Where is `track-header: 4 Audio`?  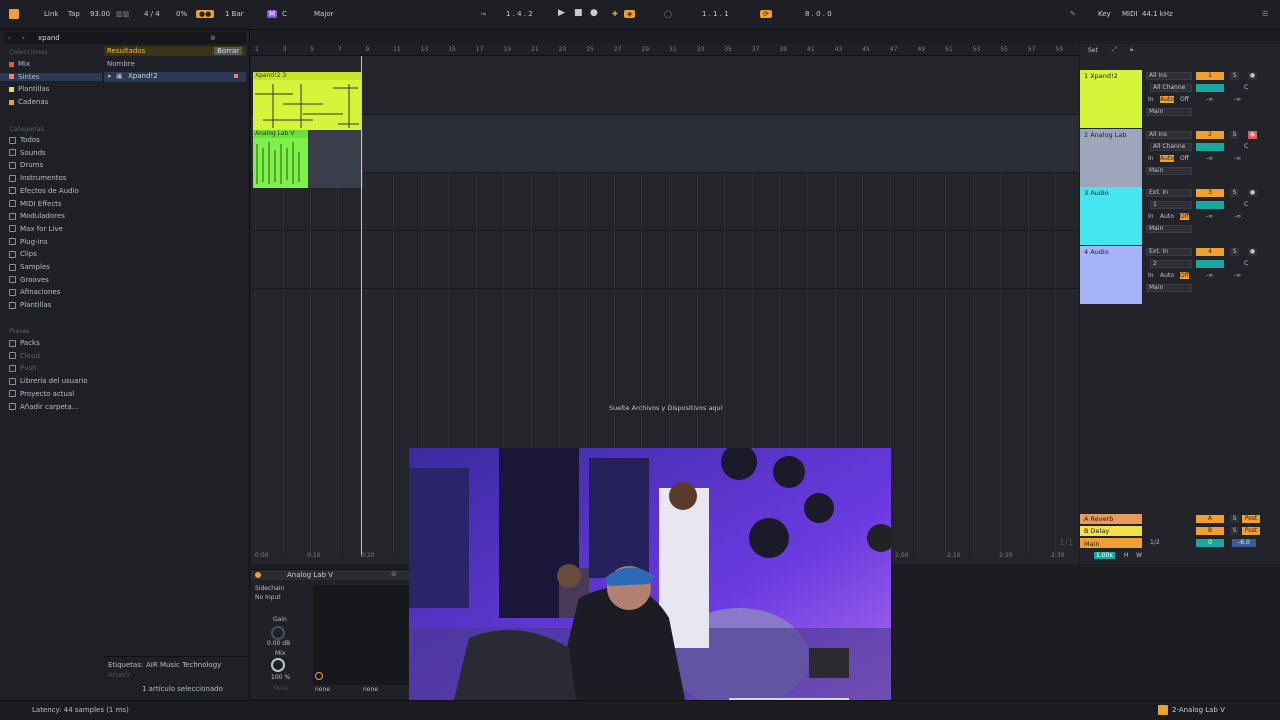 track-header: 4 Audio is located at coordinates (1111, 274).